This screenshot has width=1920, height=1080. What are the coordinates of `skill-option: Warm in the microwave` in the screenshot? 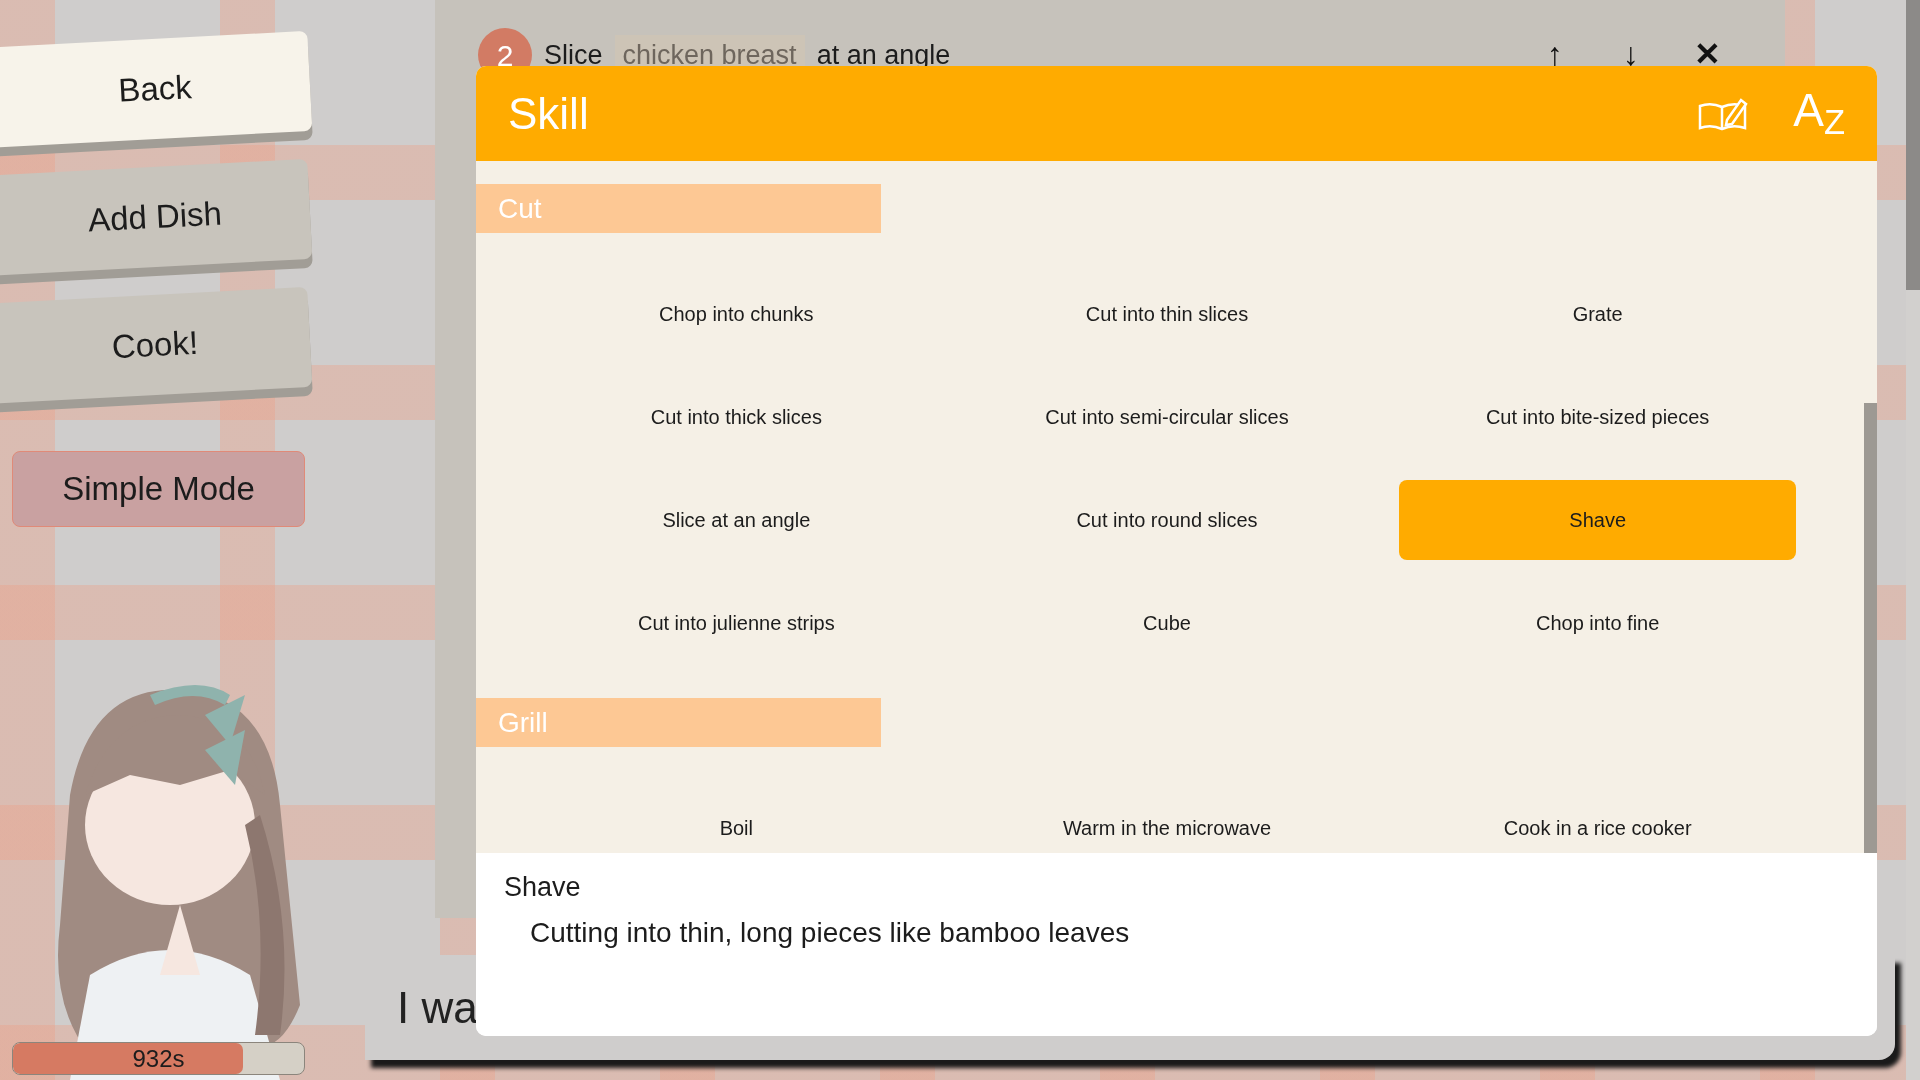 It's located at (1167, 827).